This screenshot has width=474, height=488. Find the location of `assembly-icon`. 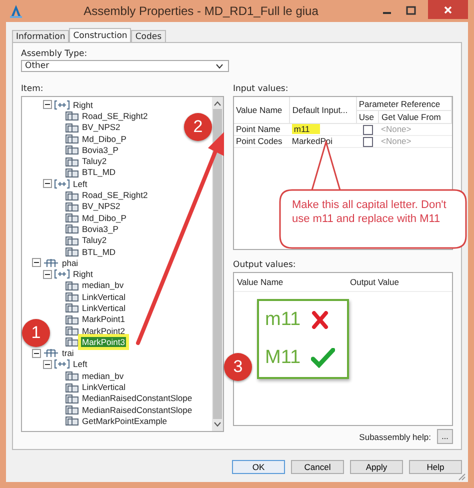

assembly-icon is located at coordinates (51, 353).